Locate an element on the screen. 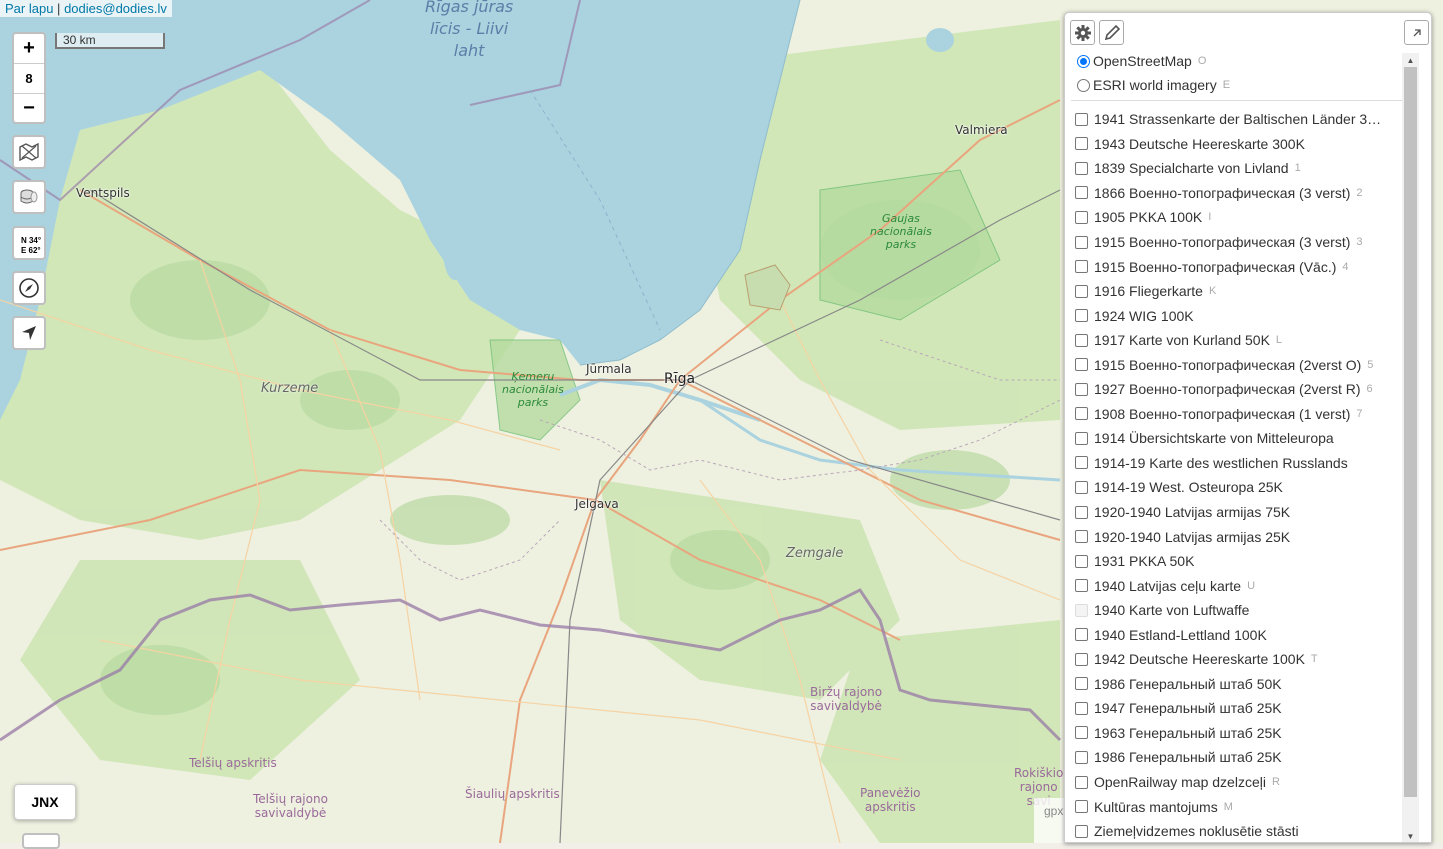  zoom-level: 8 is located at coordinates (29, 79).